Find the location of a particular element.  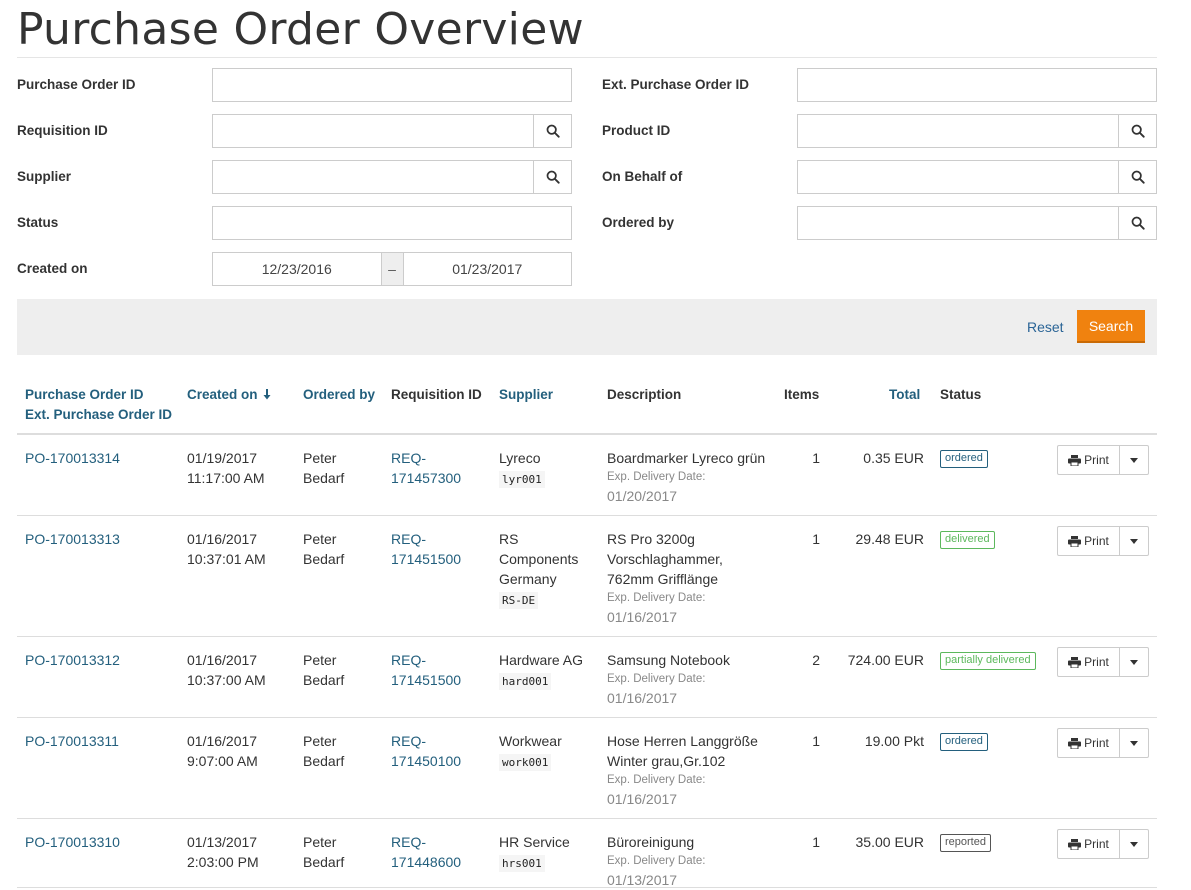

supplier-label: Supplier is located at coordinates (44, 176).